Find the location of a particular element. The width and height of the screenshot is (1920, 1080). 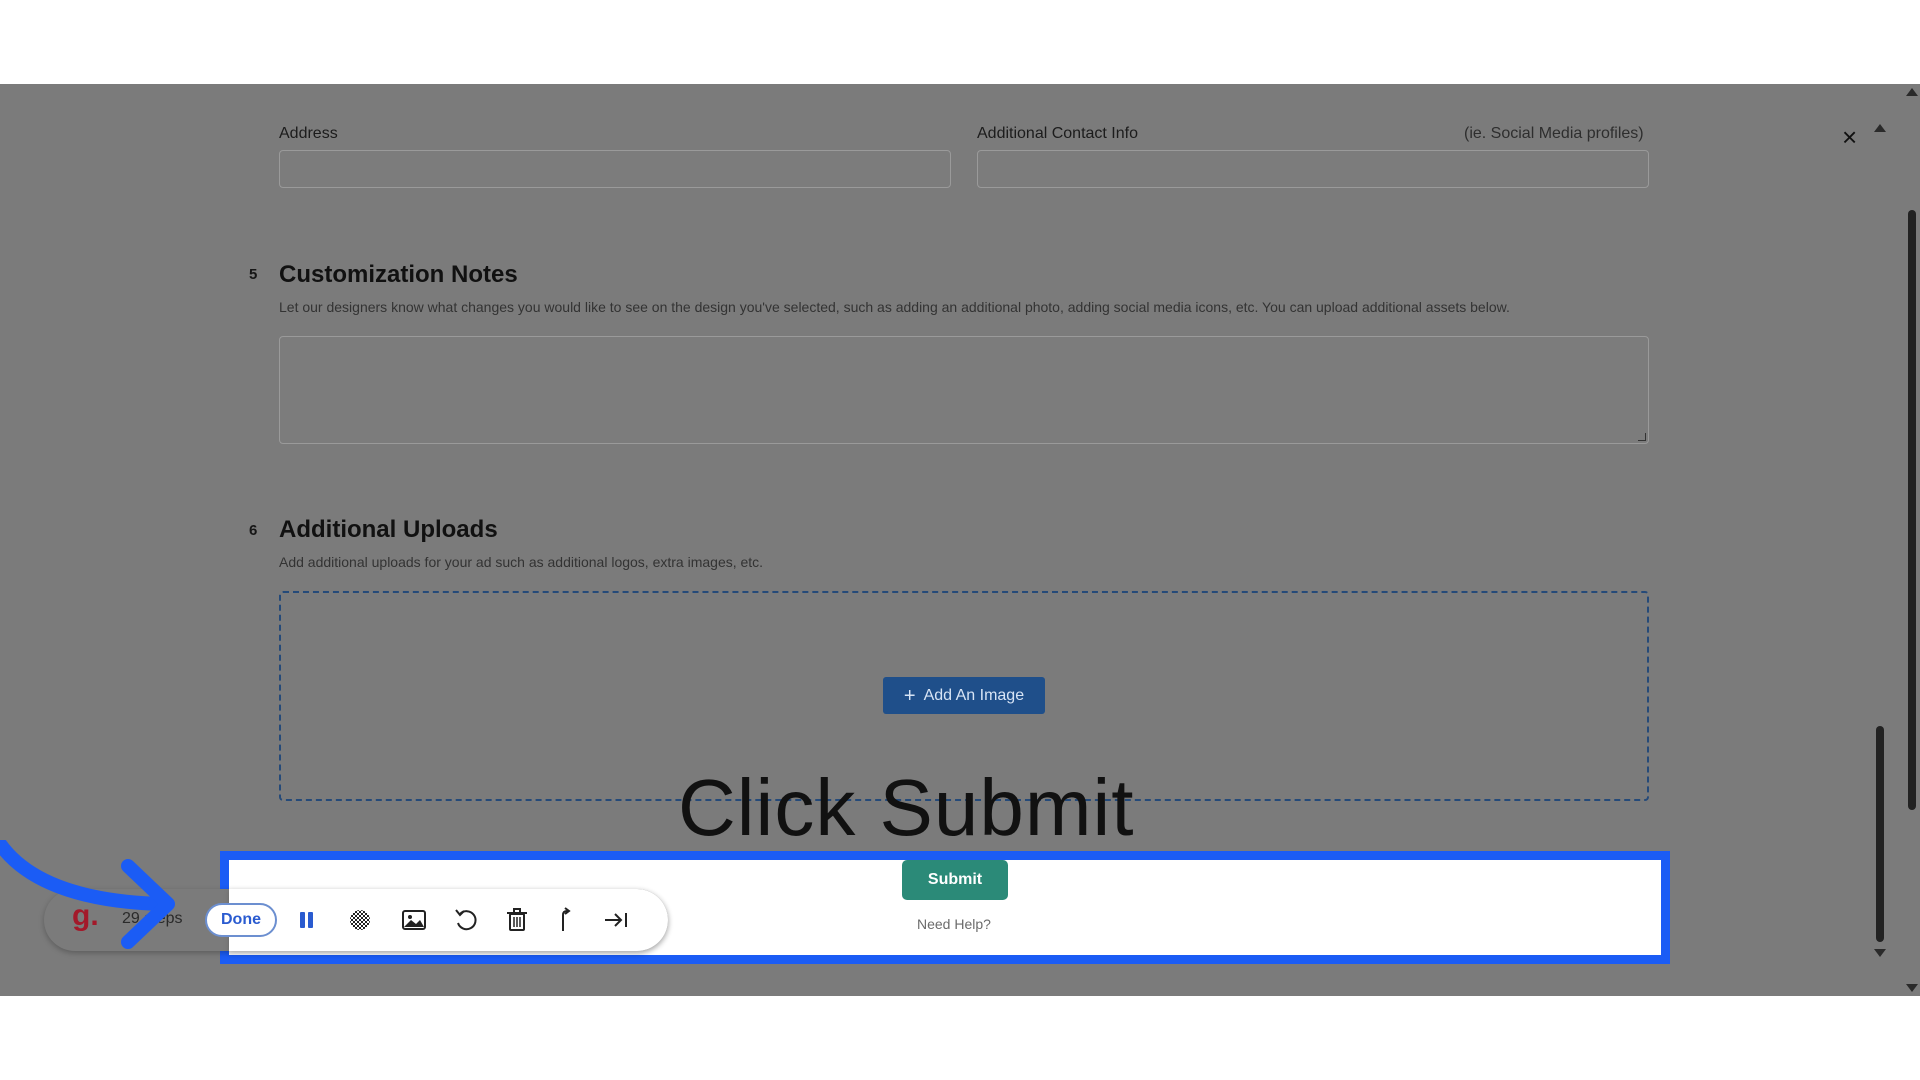

pause-icon is located at coordinates (306, 920).